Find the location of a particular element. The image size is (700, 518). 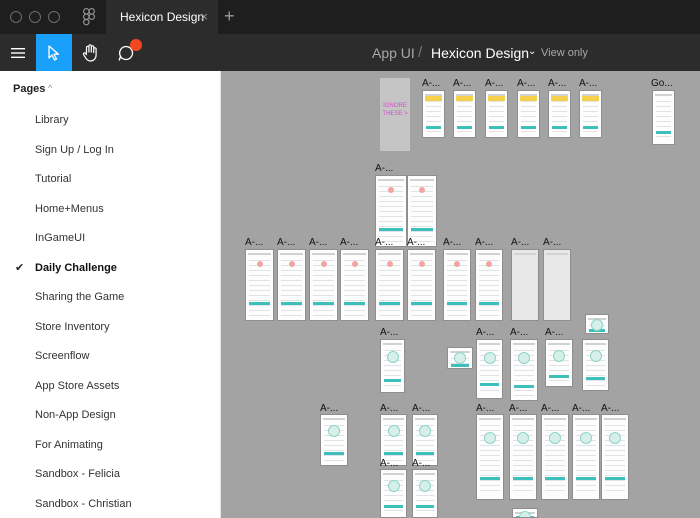

close-tab-icon: × is located at coordinates (204, 16).